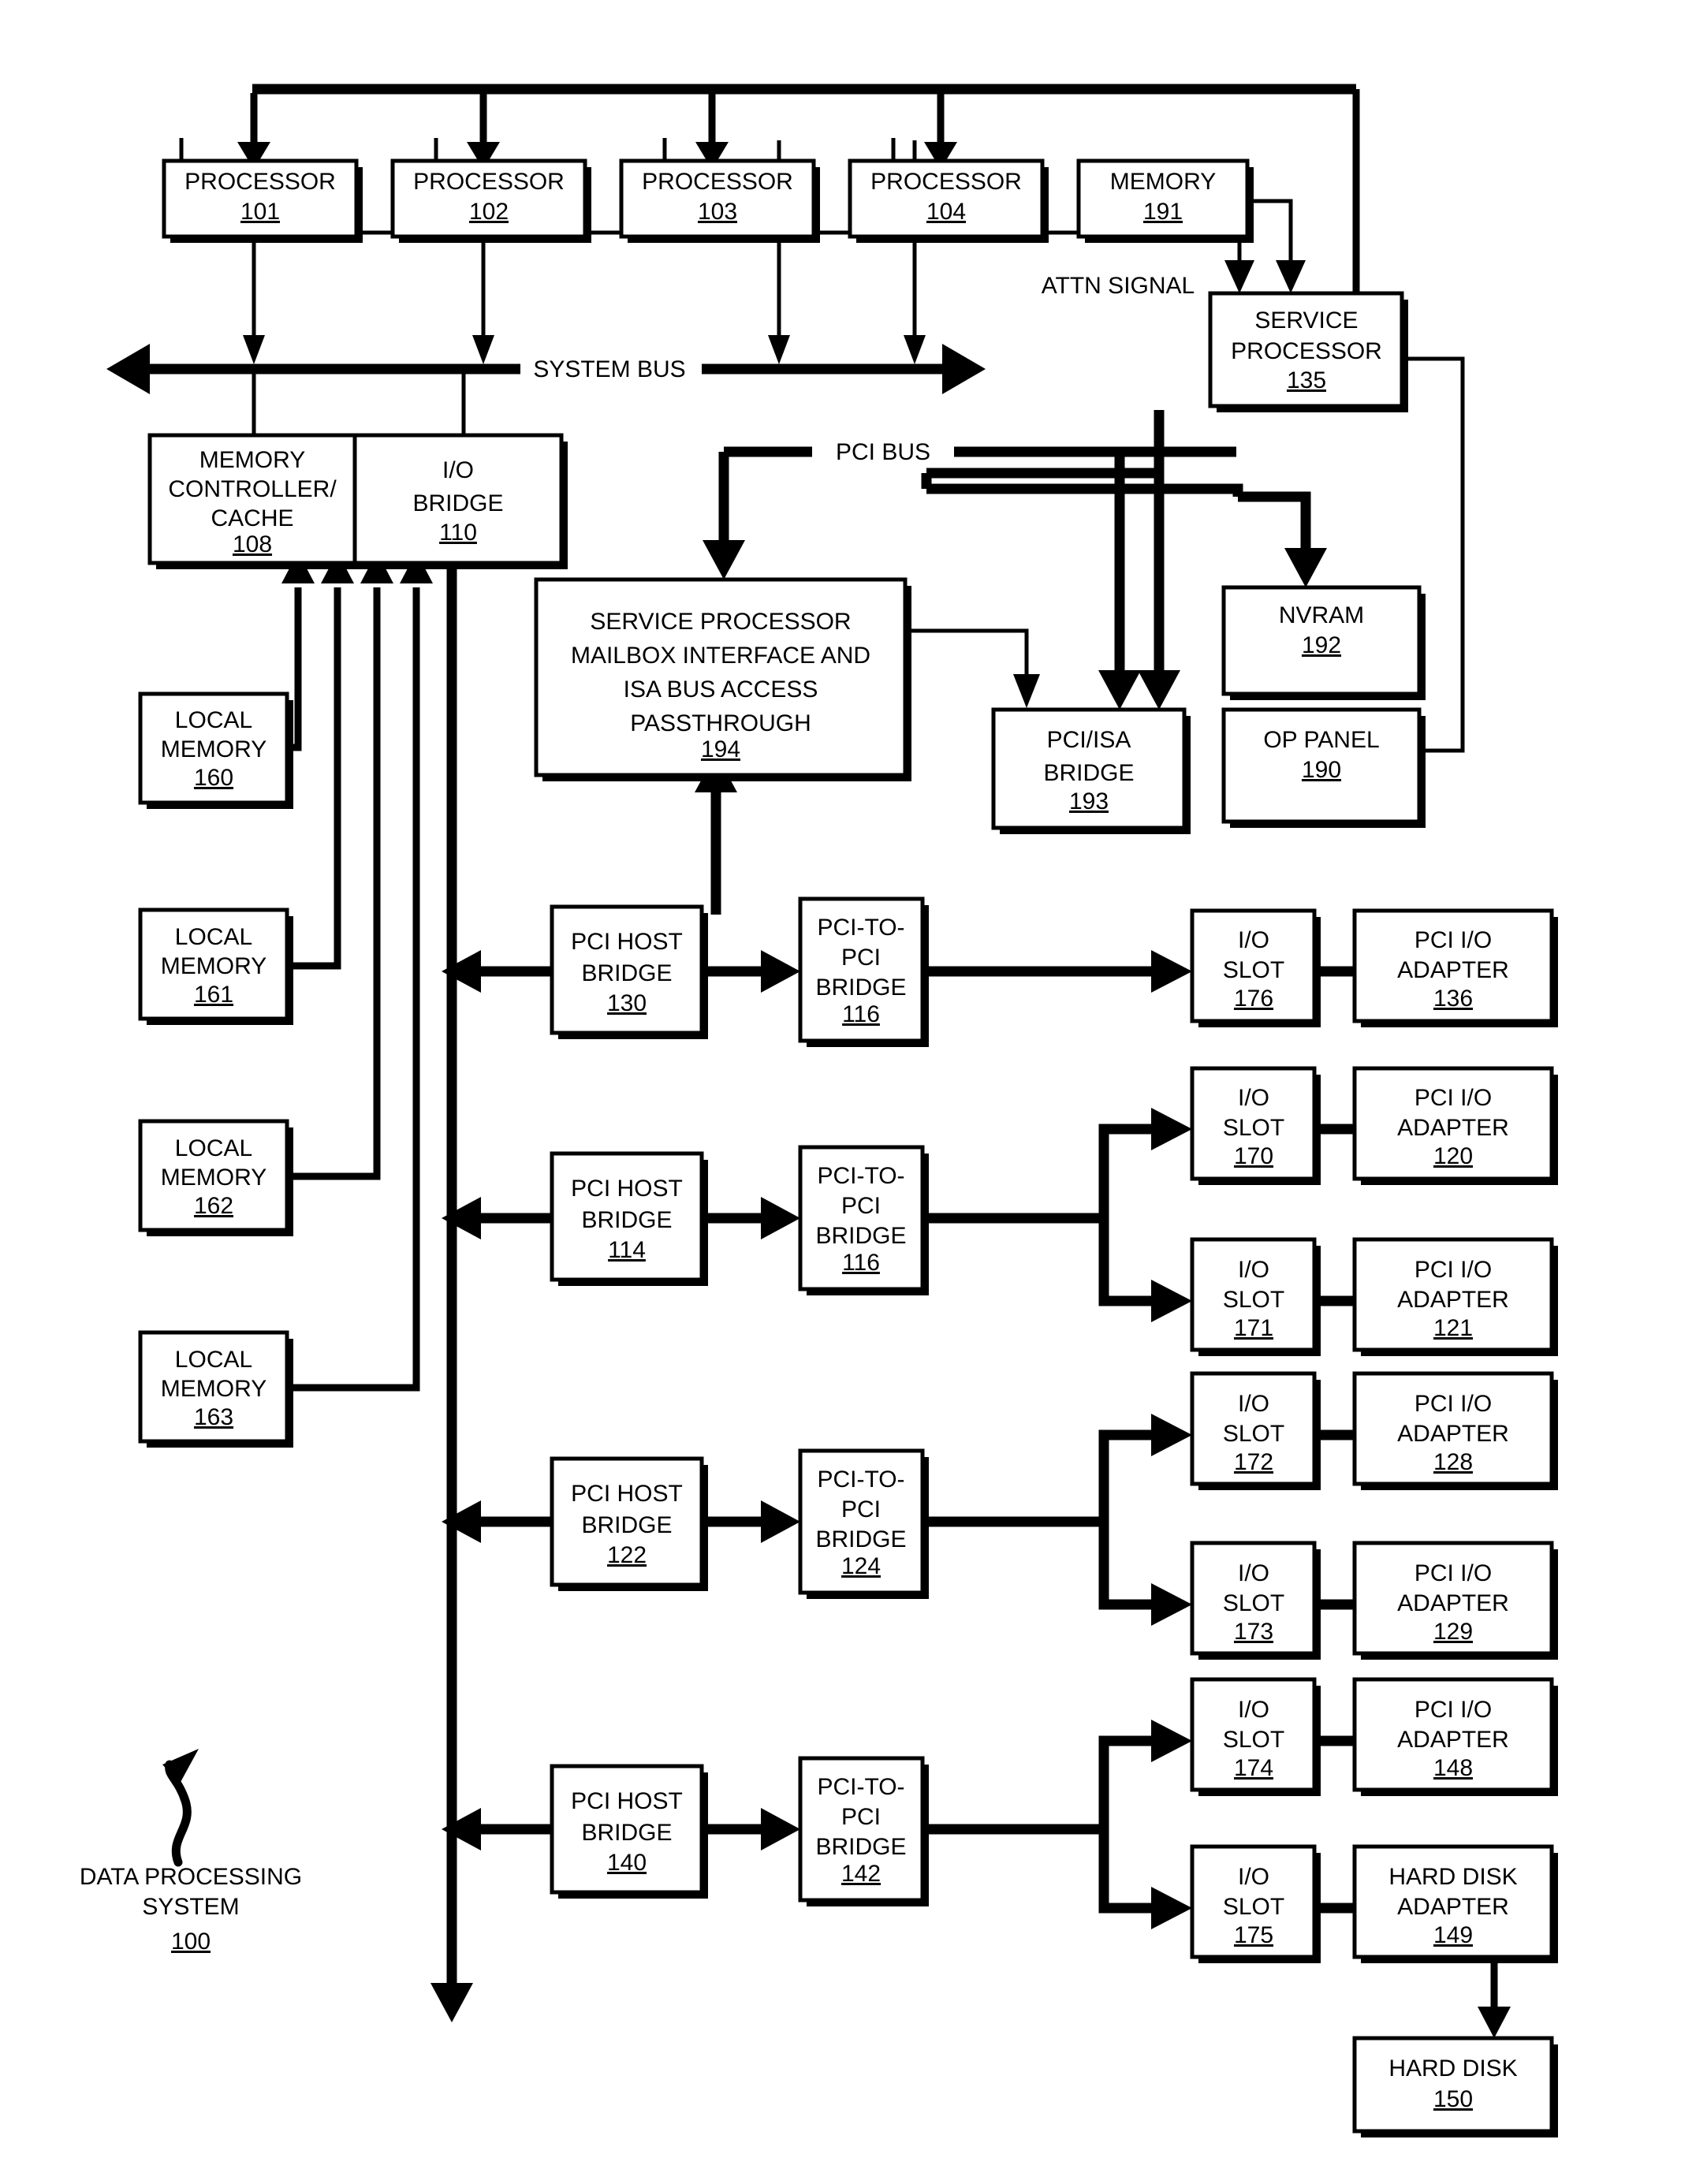 The image size is (1681, 2184). What do you see at coordinates (1253, 1907) in the screenshot?
I see `io-slot-175-label-2: SLOT` at bounding box center [1253, 1907].